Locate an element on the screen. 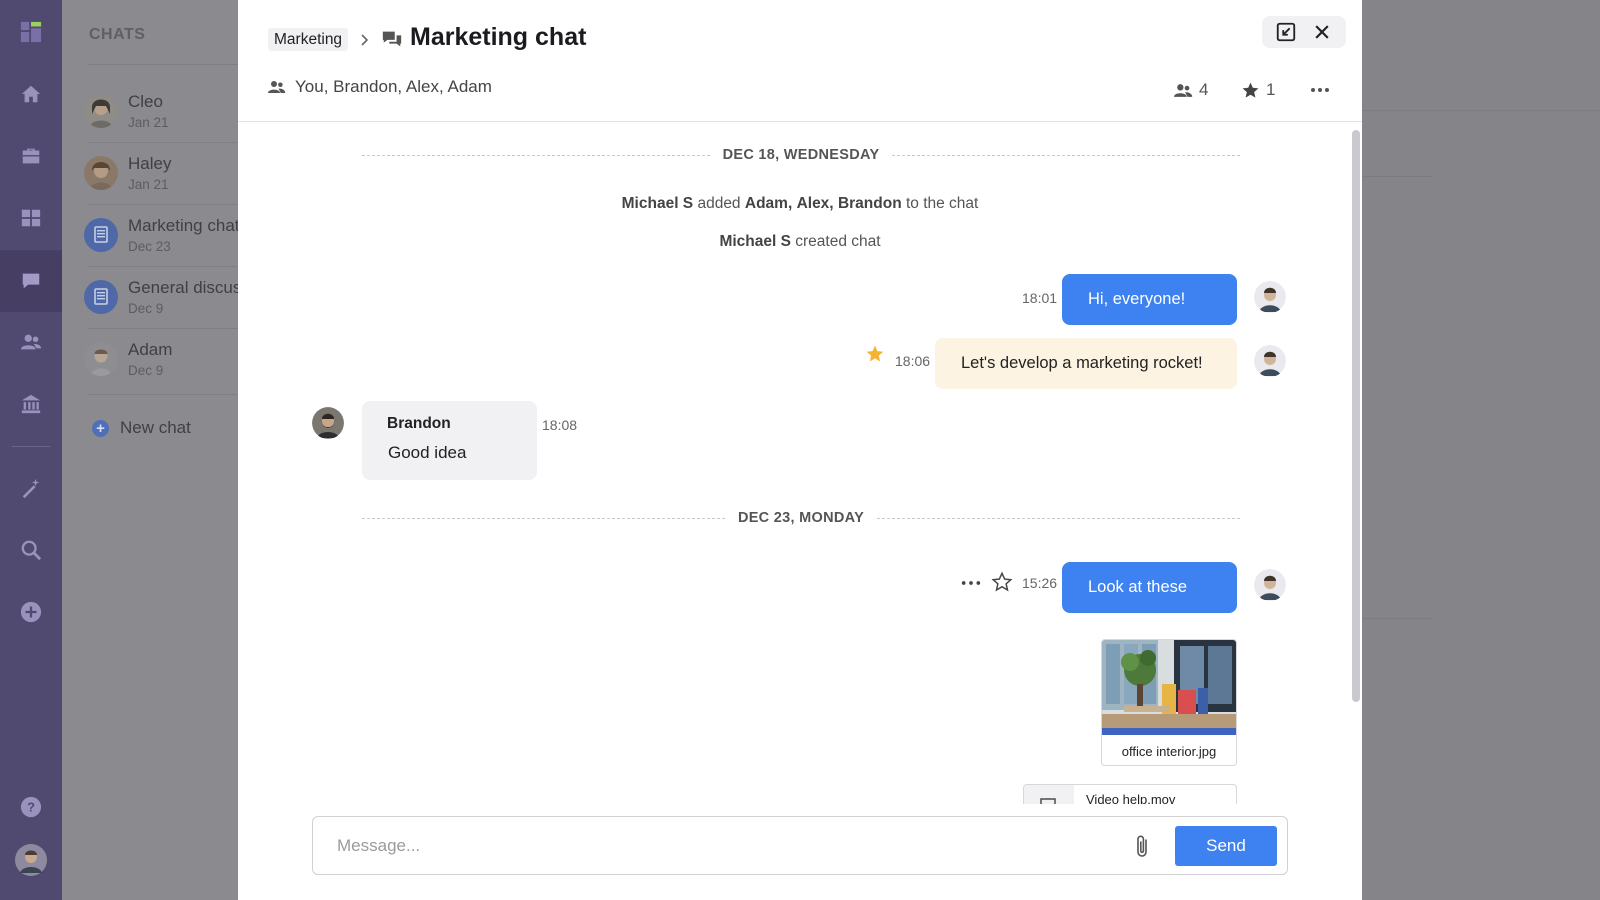  starred-count: 1 is located at coordinates (1271, 89).